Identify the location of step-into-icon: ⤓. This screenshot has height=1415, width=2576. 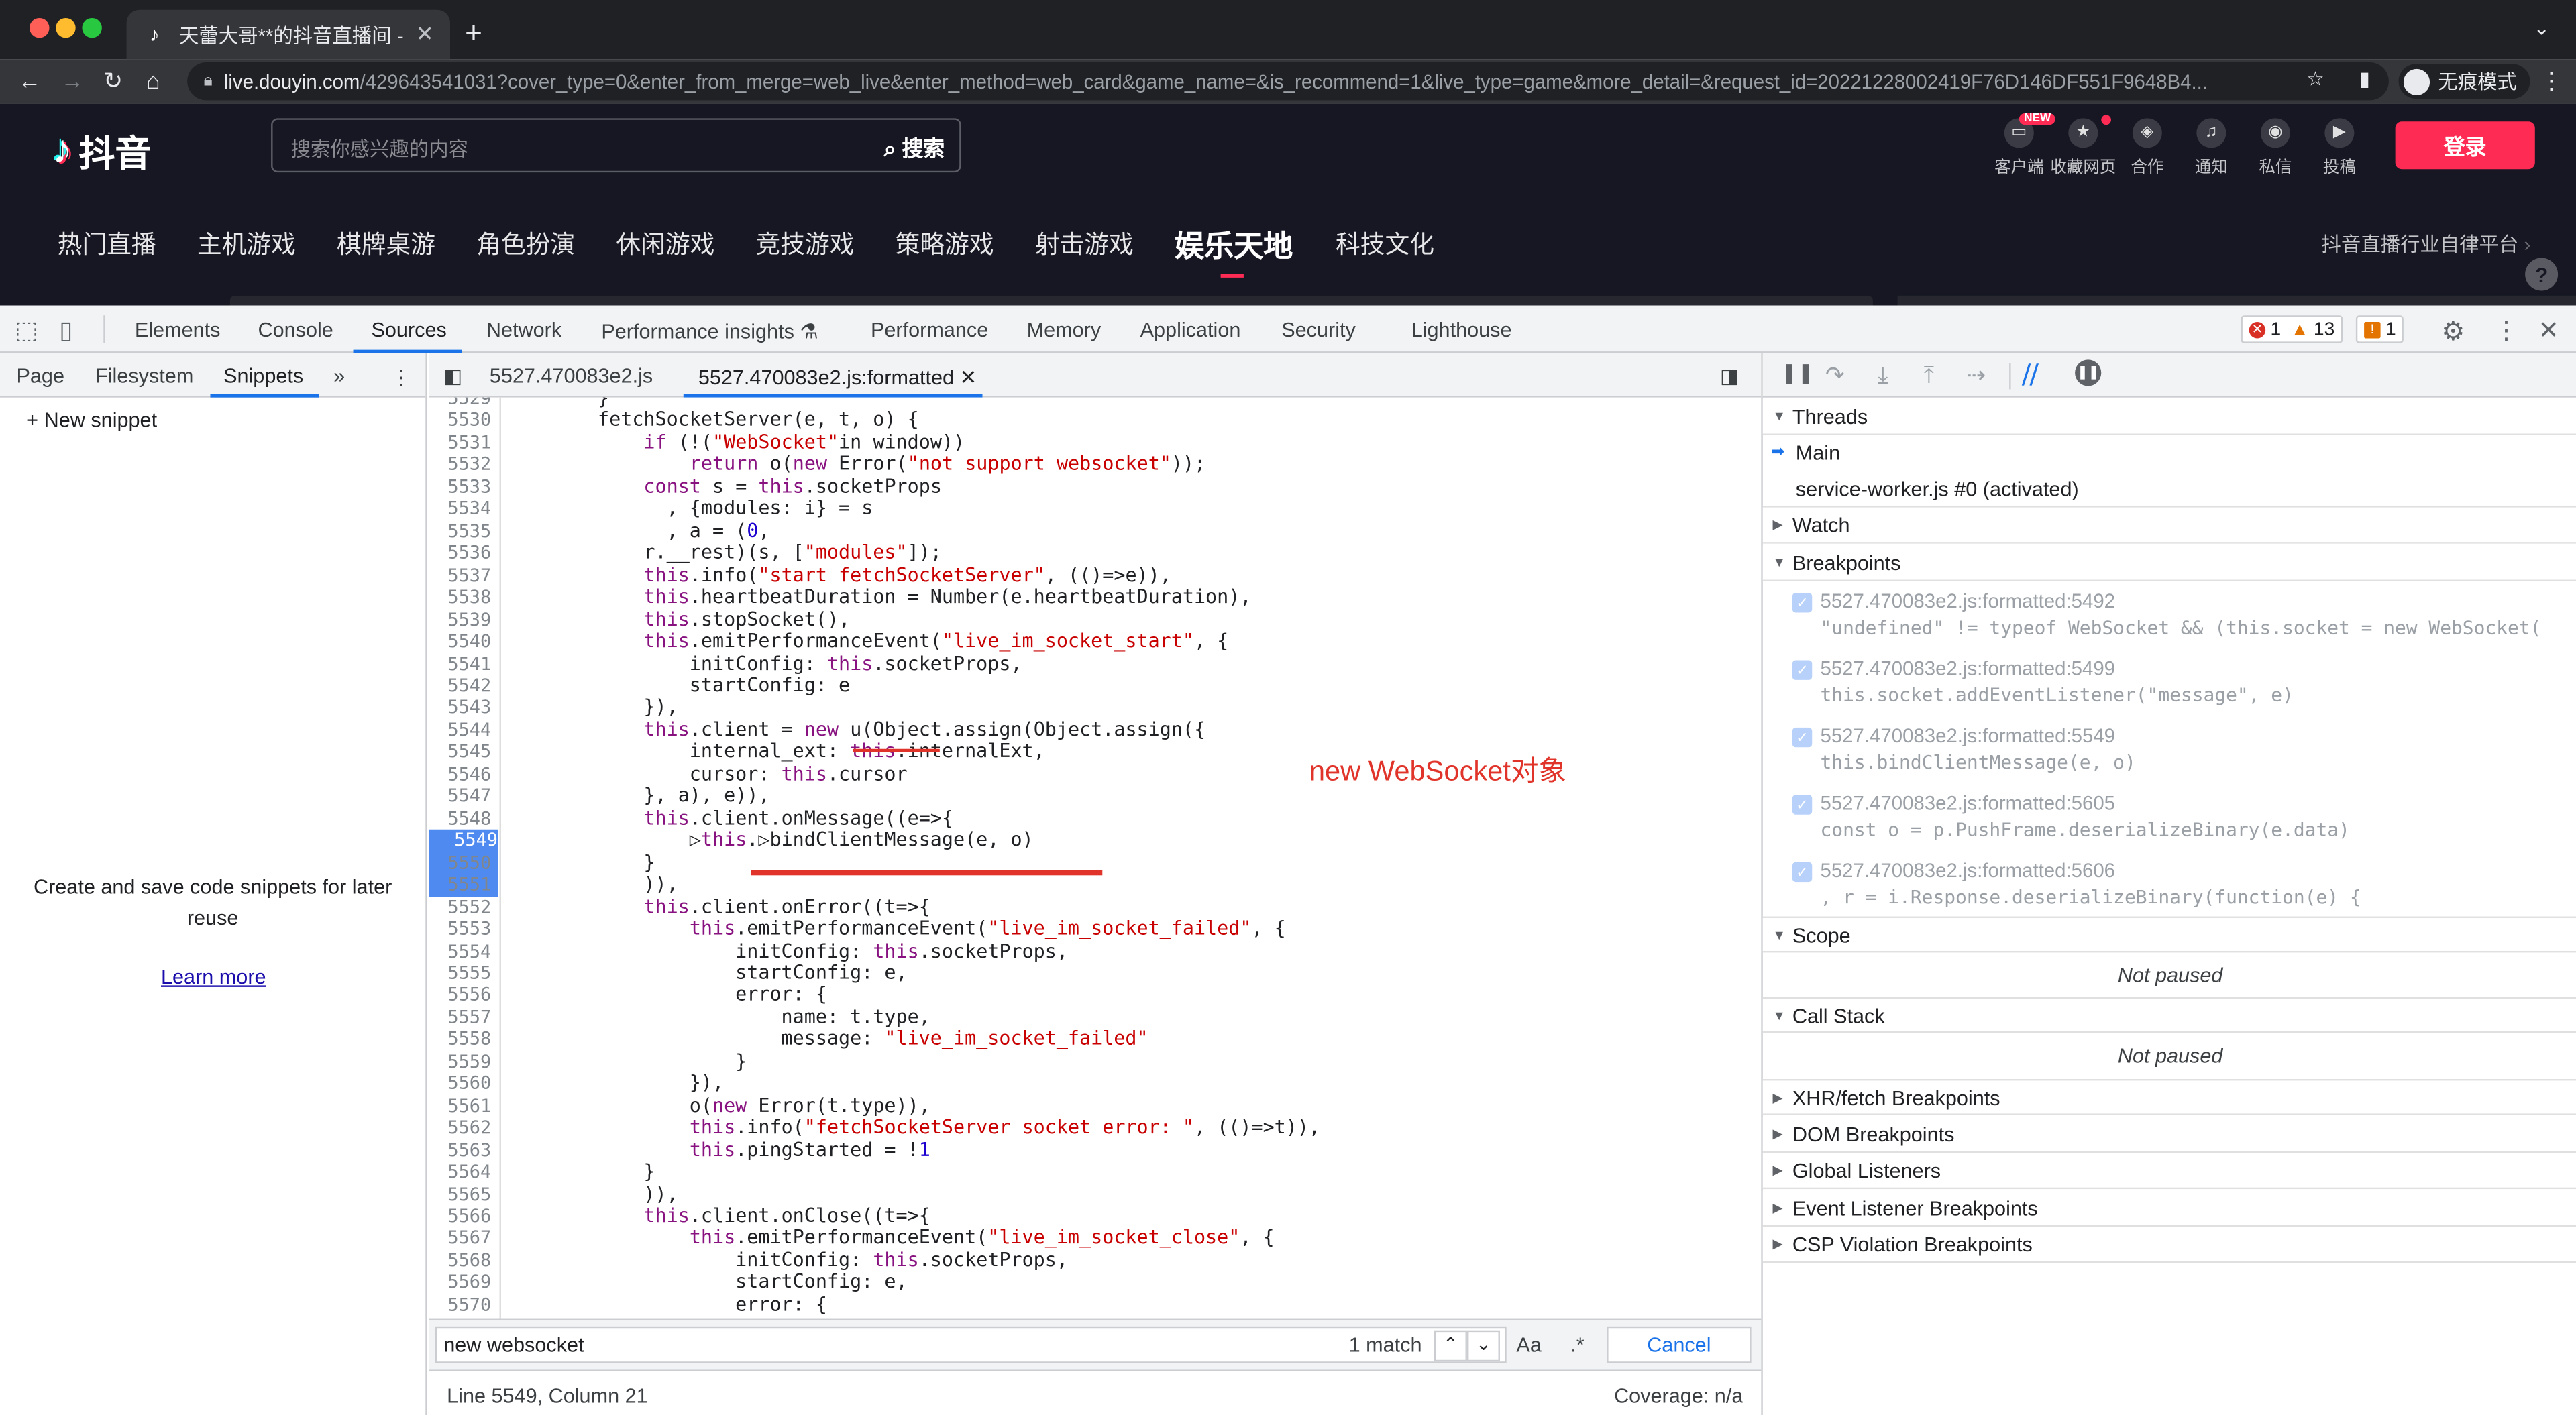
(1883, 375).